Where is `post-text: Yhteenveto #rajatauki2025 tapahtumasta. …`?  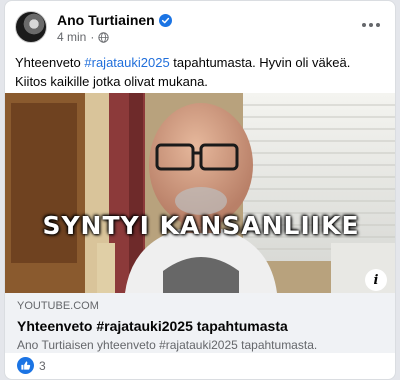
post-text: Yhteenveto #rajatauki2025 tapahtumasta. … is located at coordinates (199, 72).